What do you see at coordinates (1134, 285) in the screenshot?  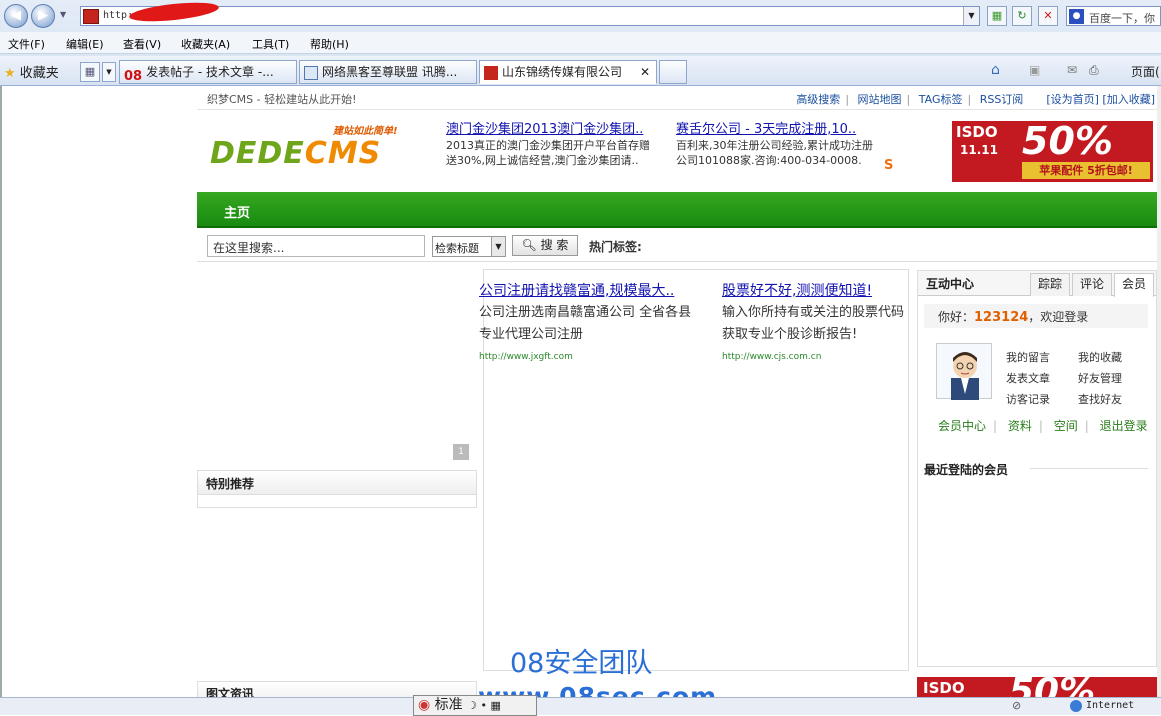 I see `tab-member: 会员` at bounding box center [1134, 285].